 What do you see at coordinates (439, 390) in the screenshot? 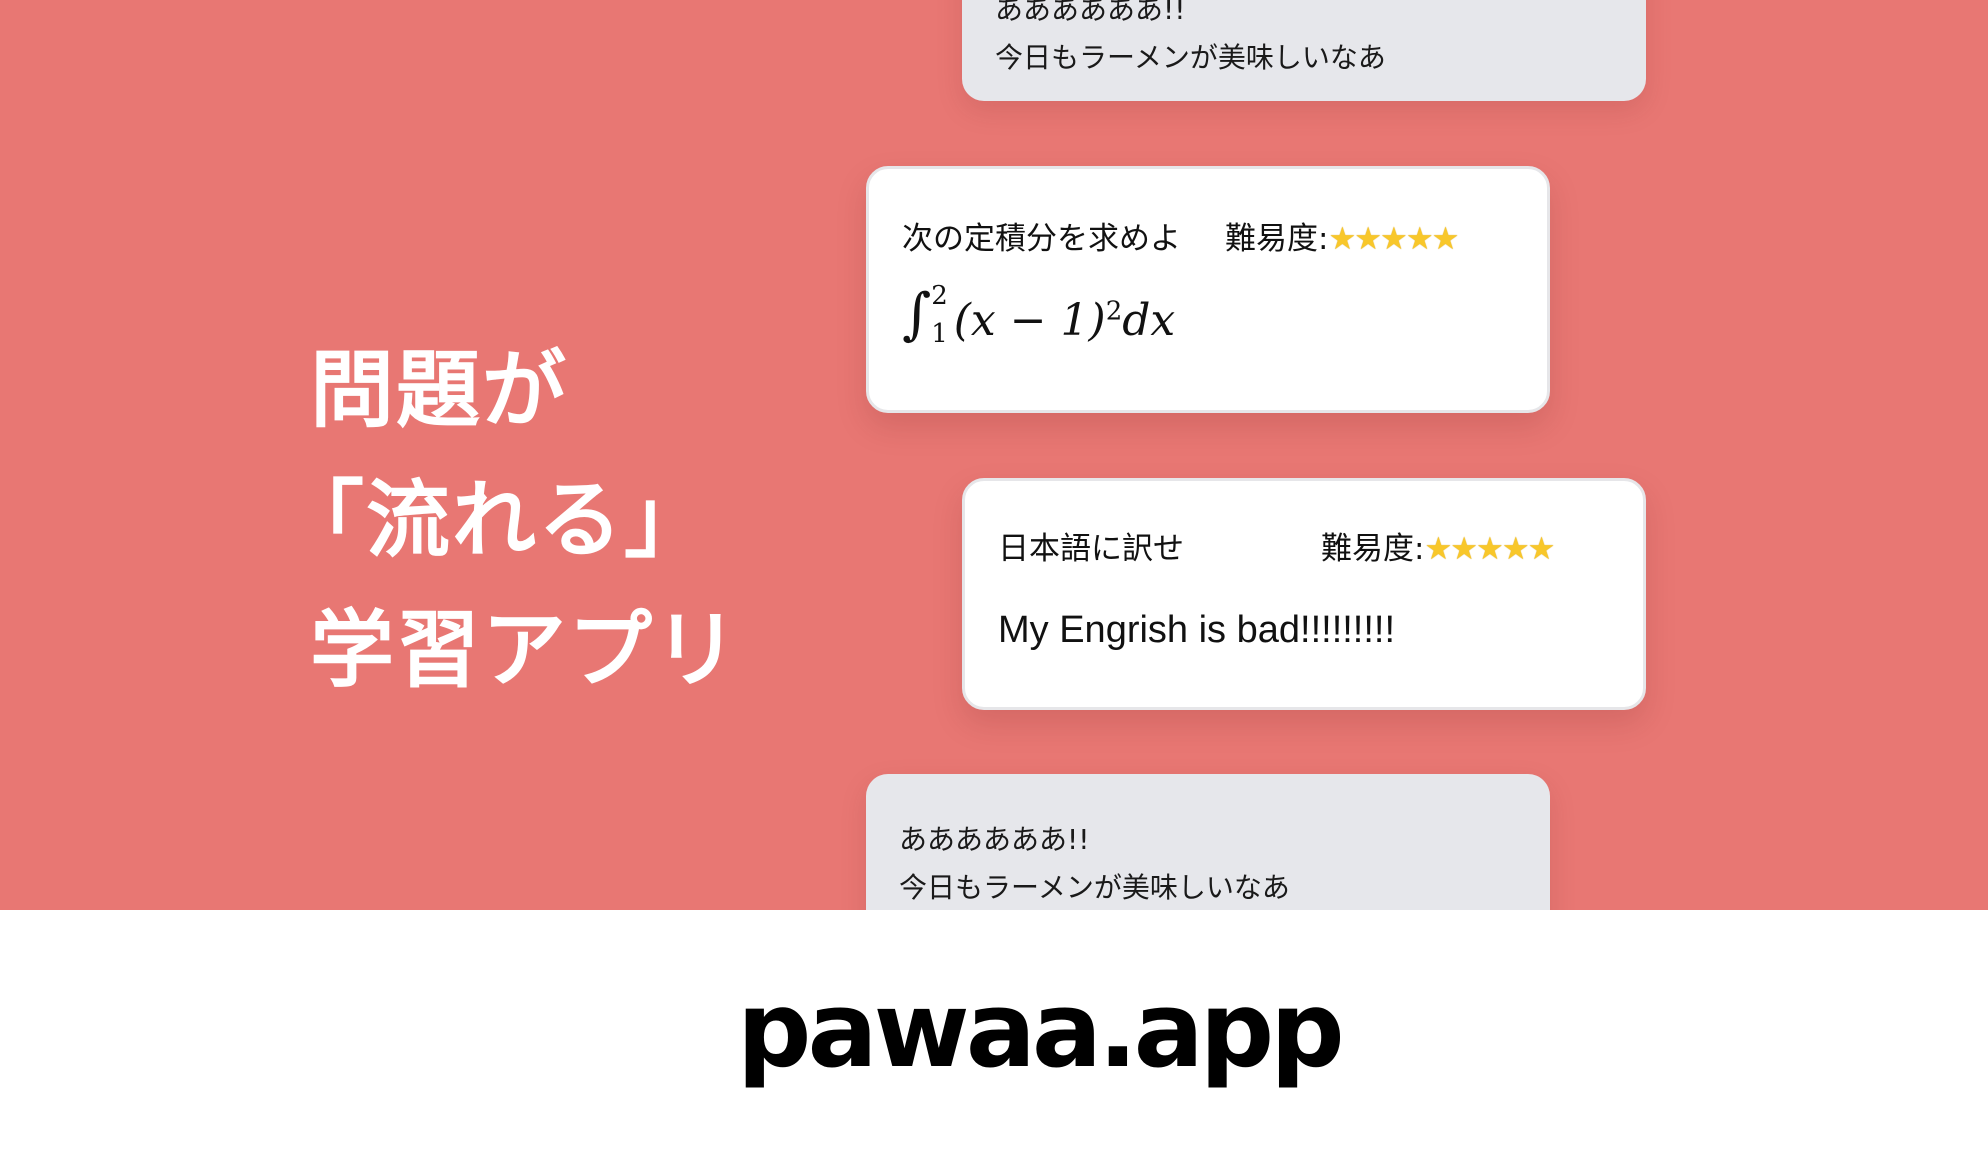
I see `headline-line-1: 問題が` at bounding box center [439, 390].